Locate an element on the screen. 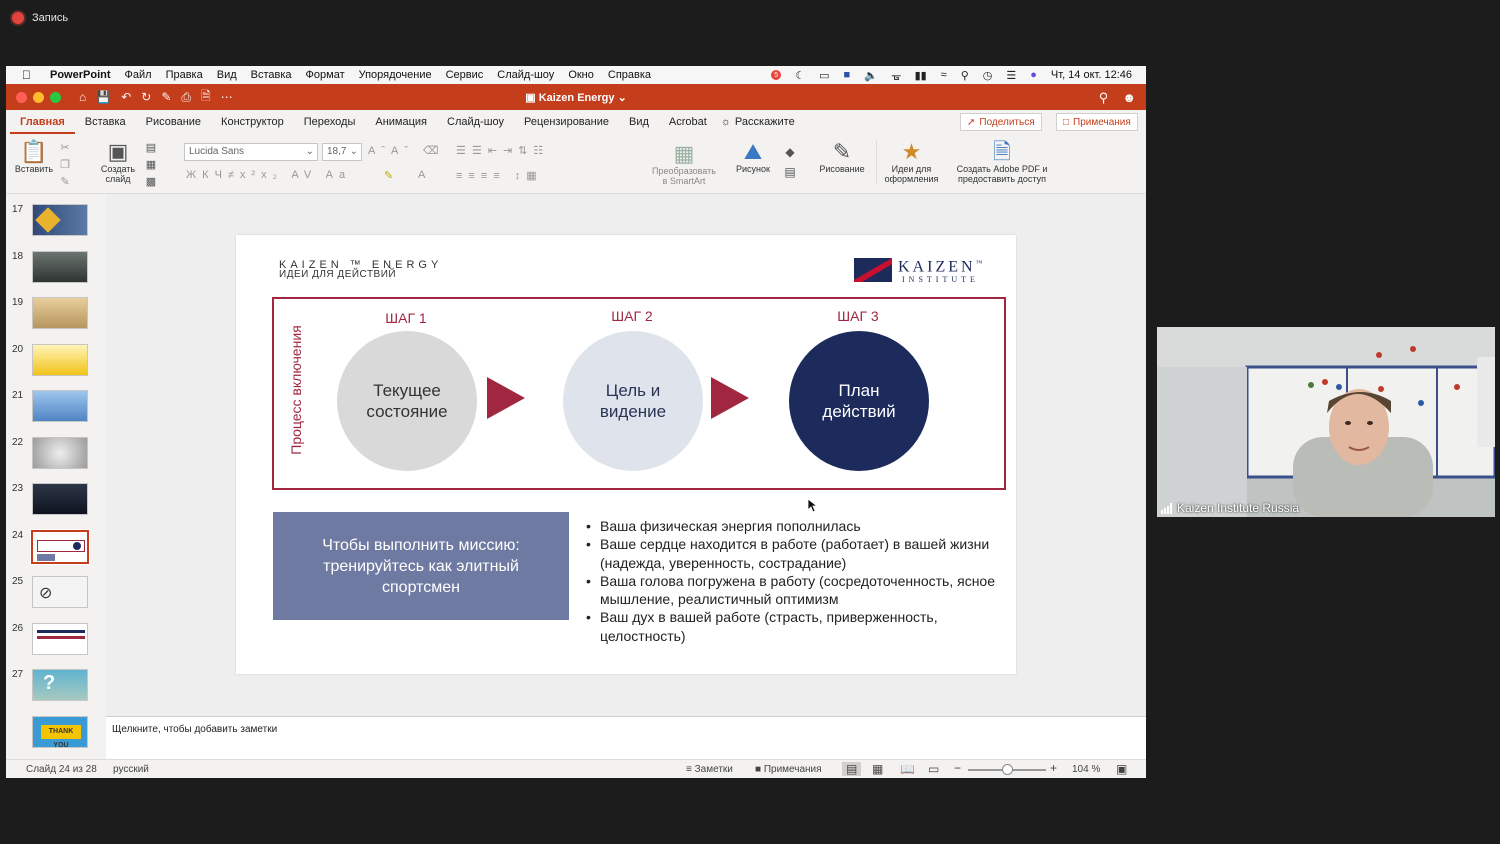 The height and width of the screenshot is (844, 1500). tab-draw: Рисование is located at coordinates (173, 122).